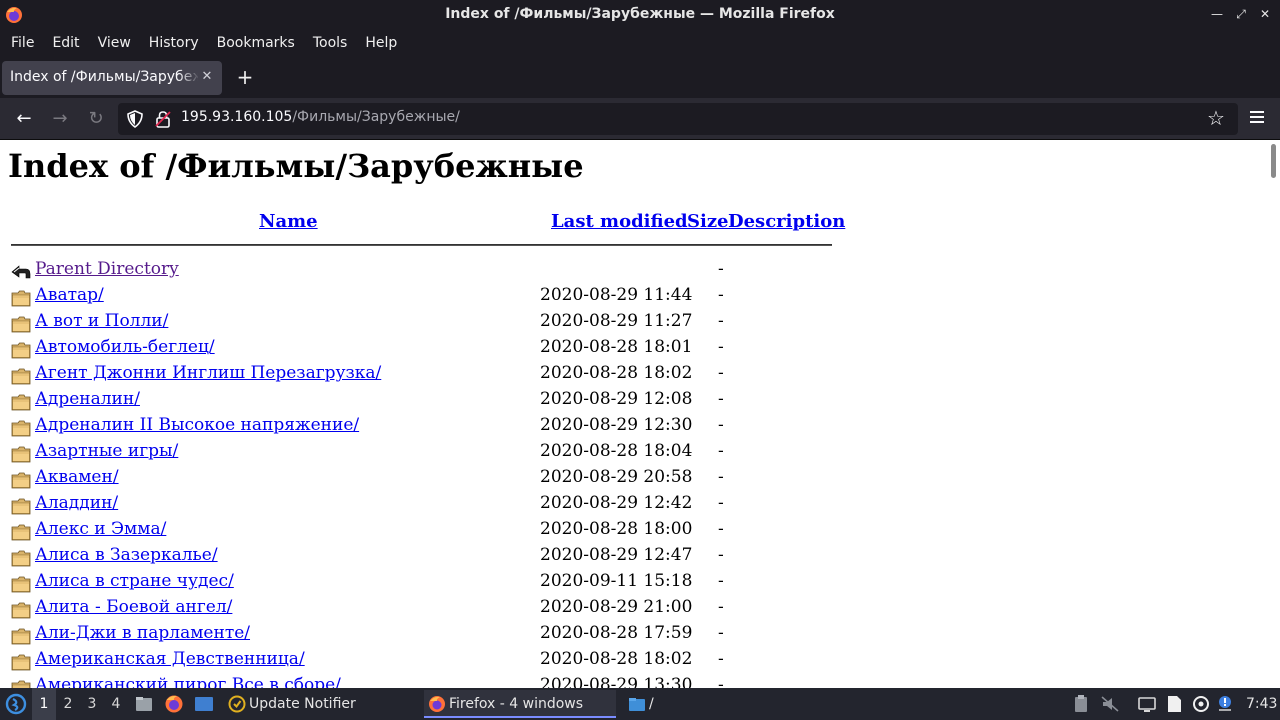 The image size is (1280, 720). Describe the element at coordinates (1110, 704) in the screenshot. I see `volume-muted-icon` at that location.